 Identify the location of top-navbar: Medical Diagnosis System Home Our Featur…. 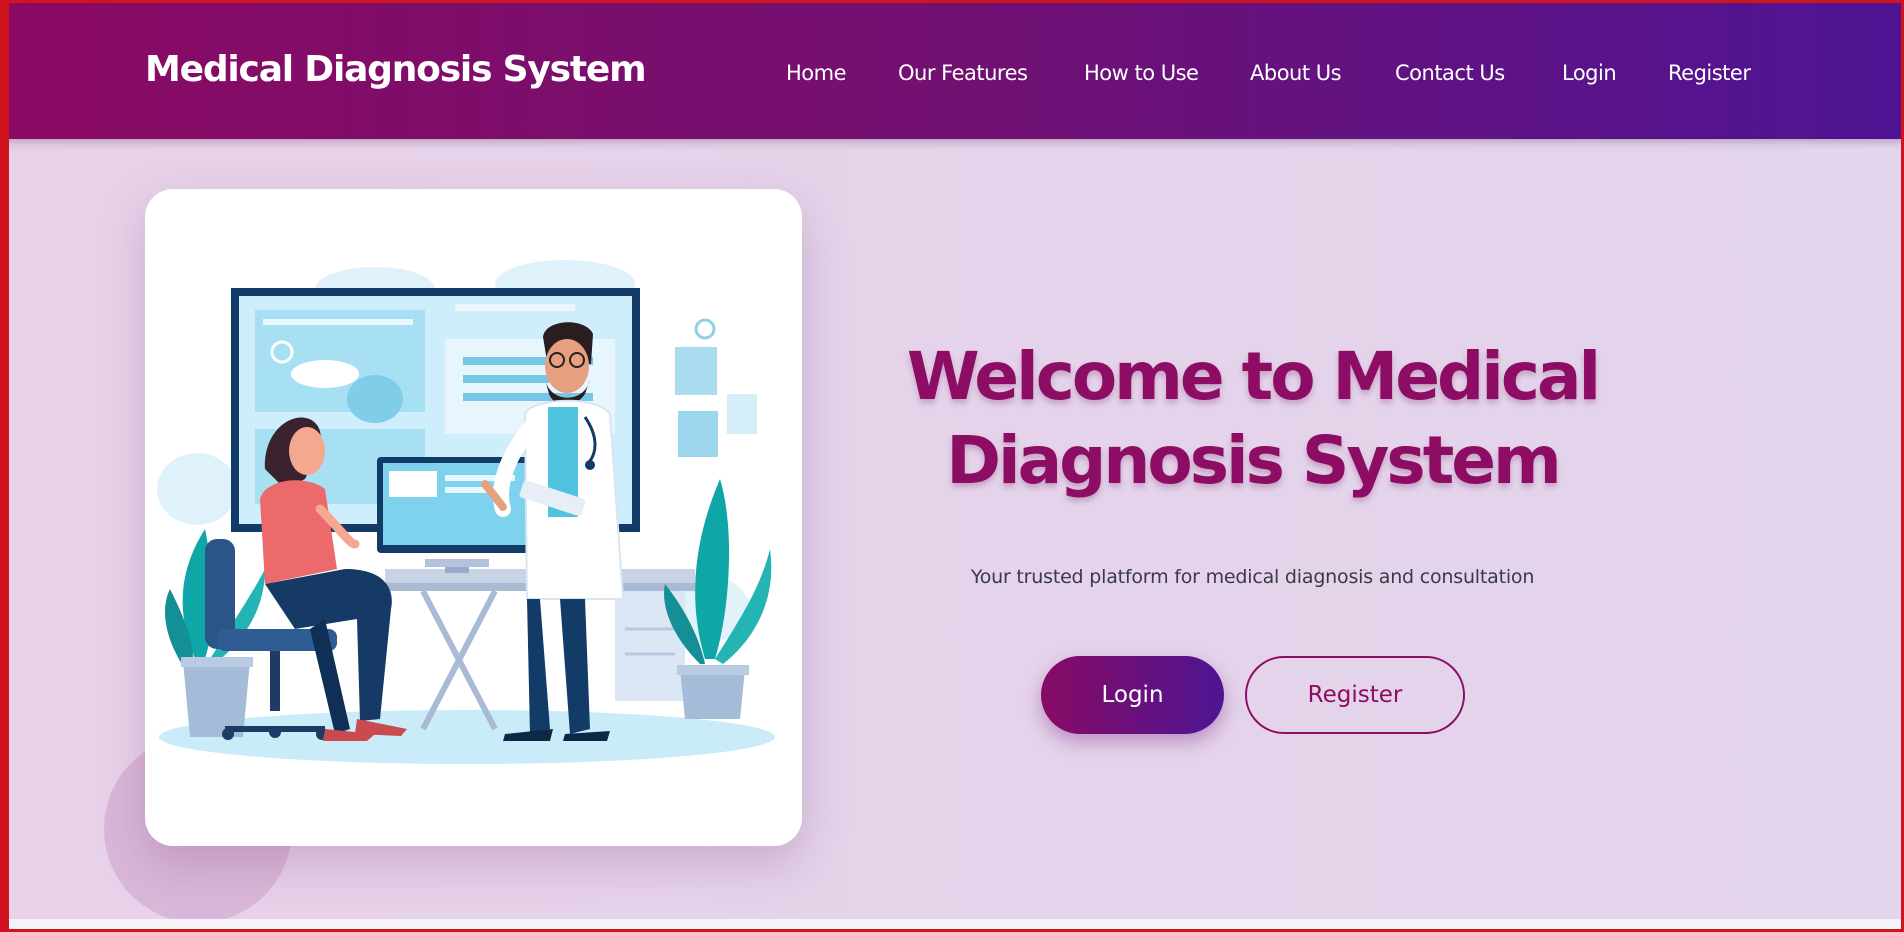
(952, 69).